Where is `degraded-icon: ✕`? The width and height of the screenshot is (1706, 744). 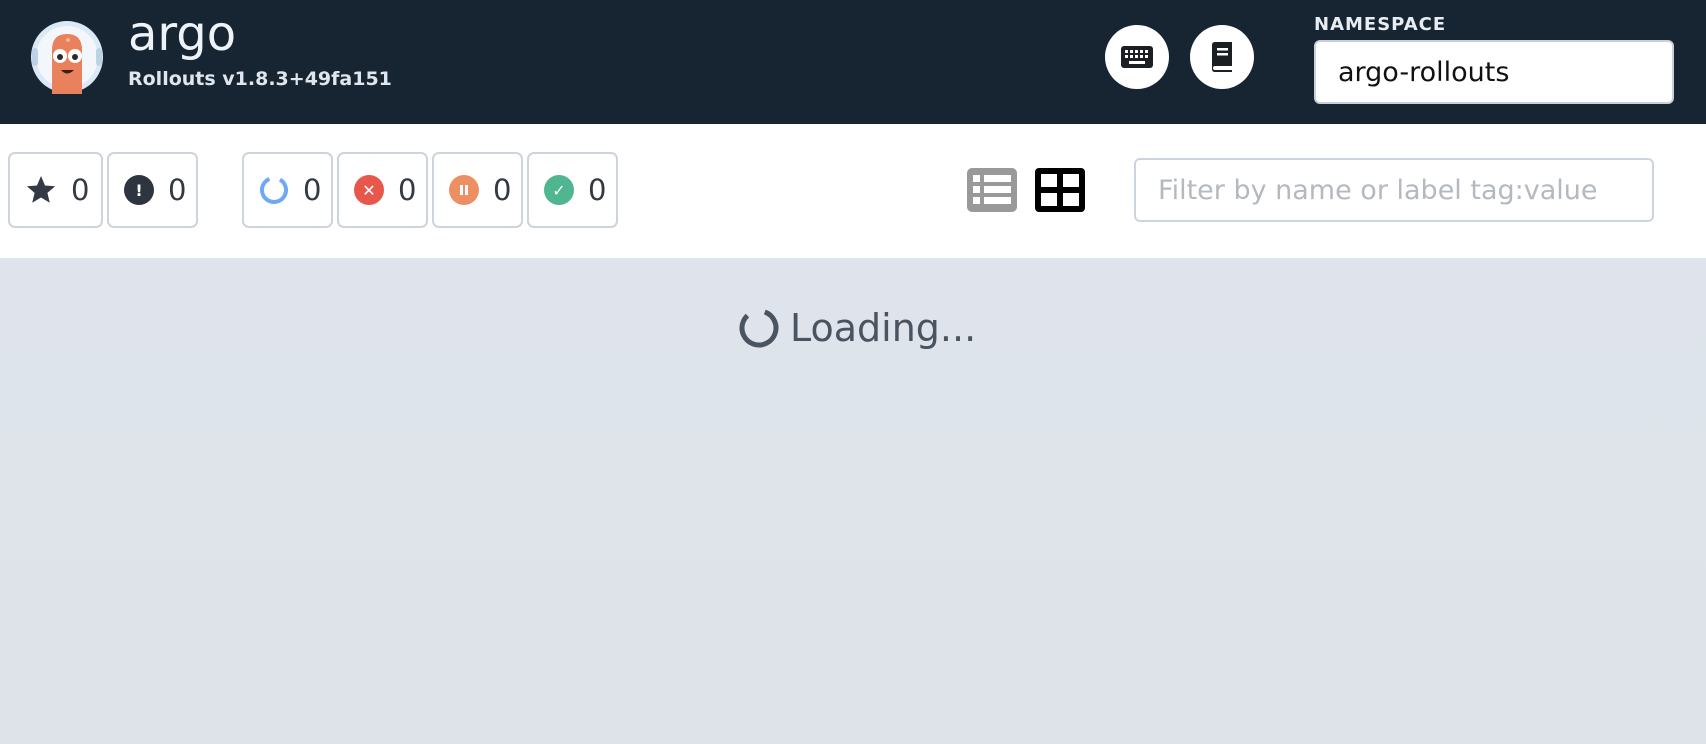 degraded-icon: ✕ is located at coordinates (369, 190).